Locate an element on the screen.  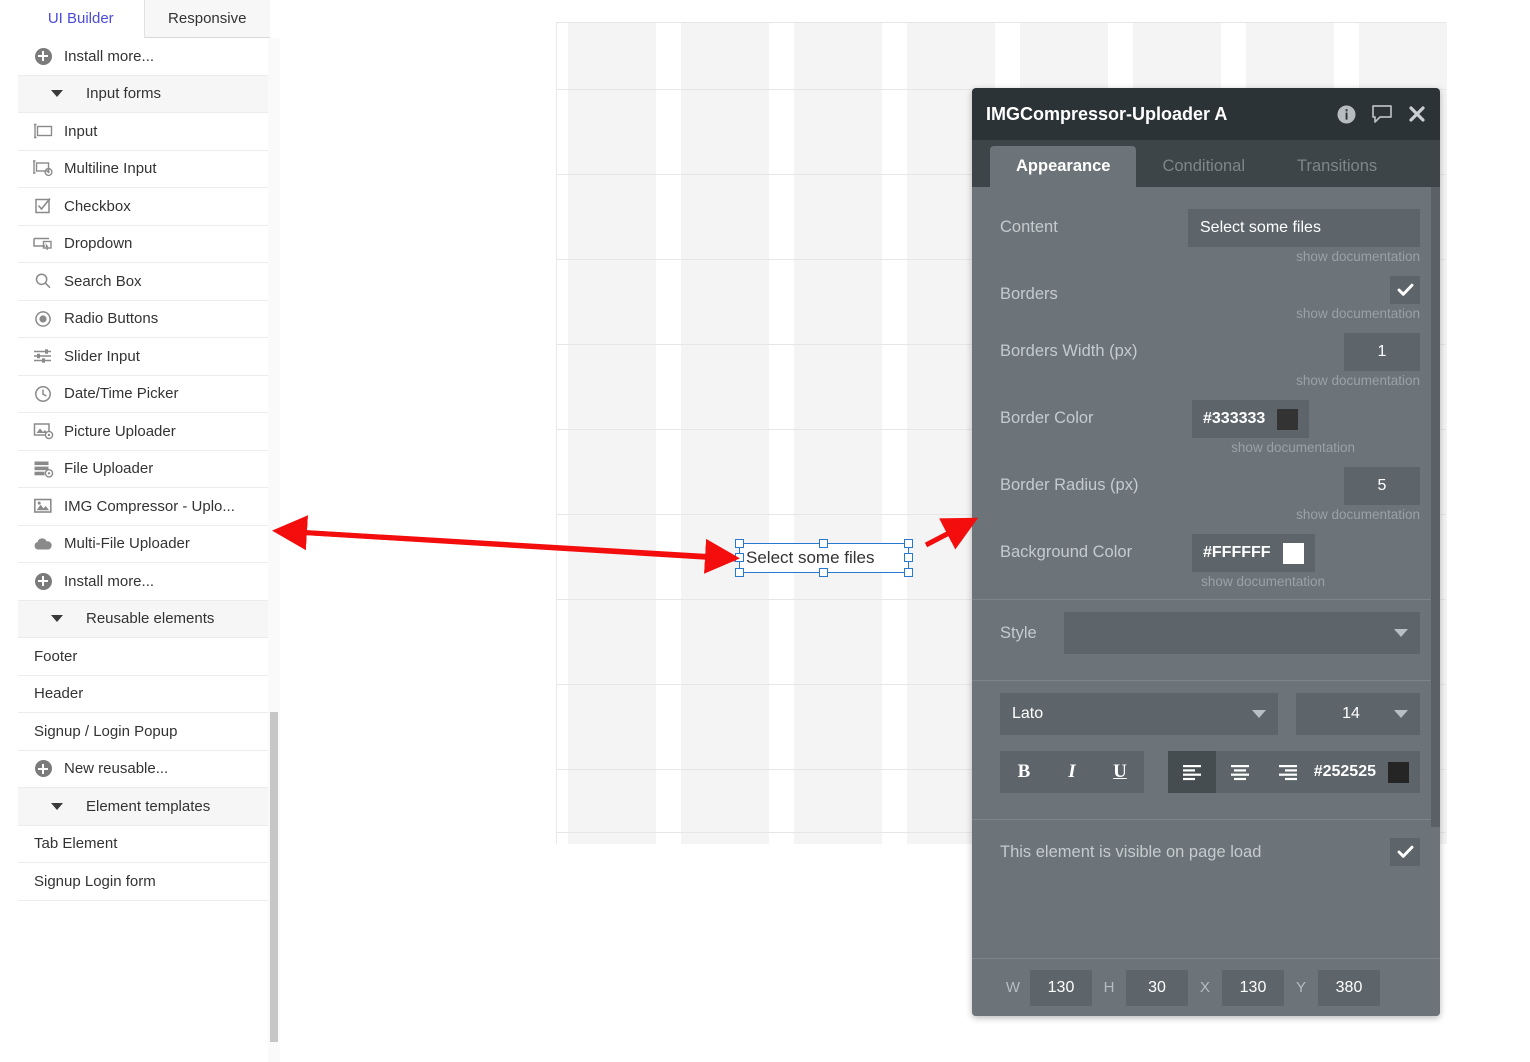
geometry-key-h: H is located at coordinates (1109, 987).